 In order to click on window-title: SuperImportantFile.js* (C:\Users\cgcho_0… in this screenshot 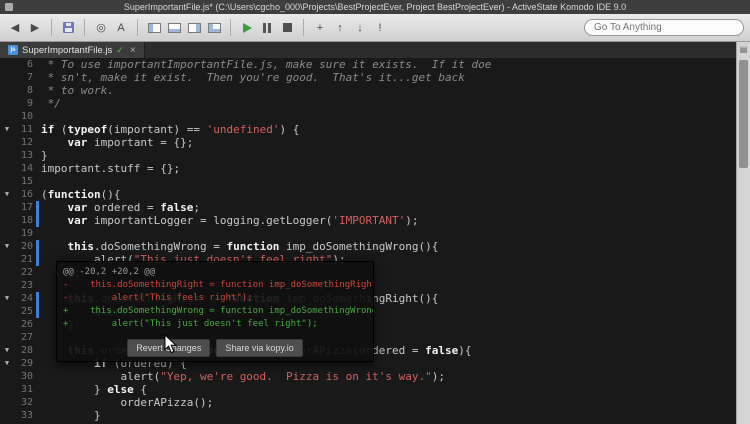, I will do `click(375, 7)`.